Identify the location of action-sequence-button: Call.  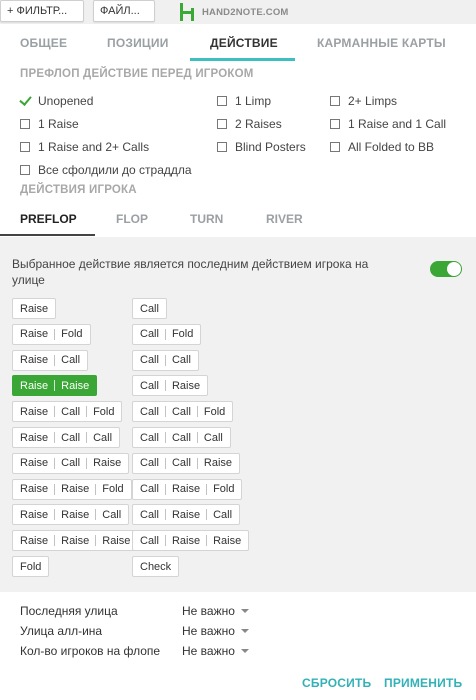
(149, 308).